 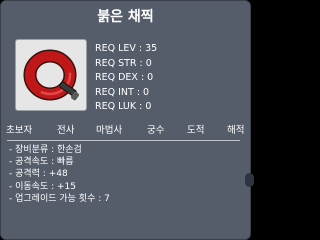 What do you see at coordinates (125, 17) in the screenshot?
I see `item-name: 붉은 채찍` at bounding box center [125, 17].